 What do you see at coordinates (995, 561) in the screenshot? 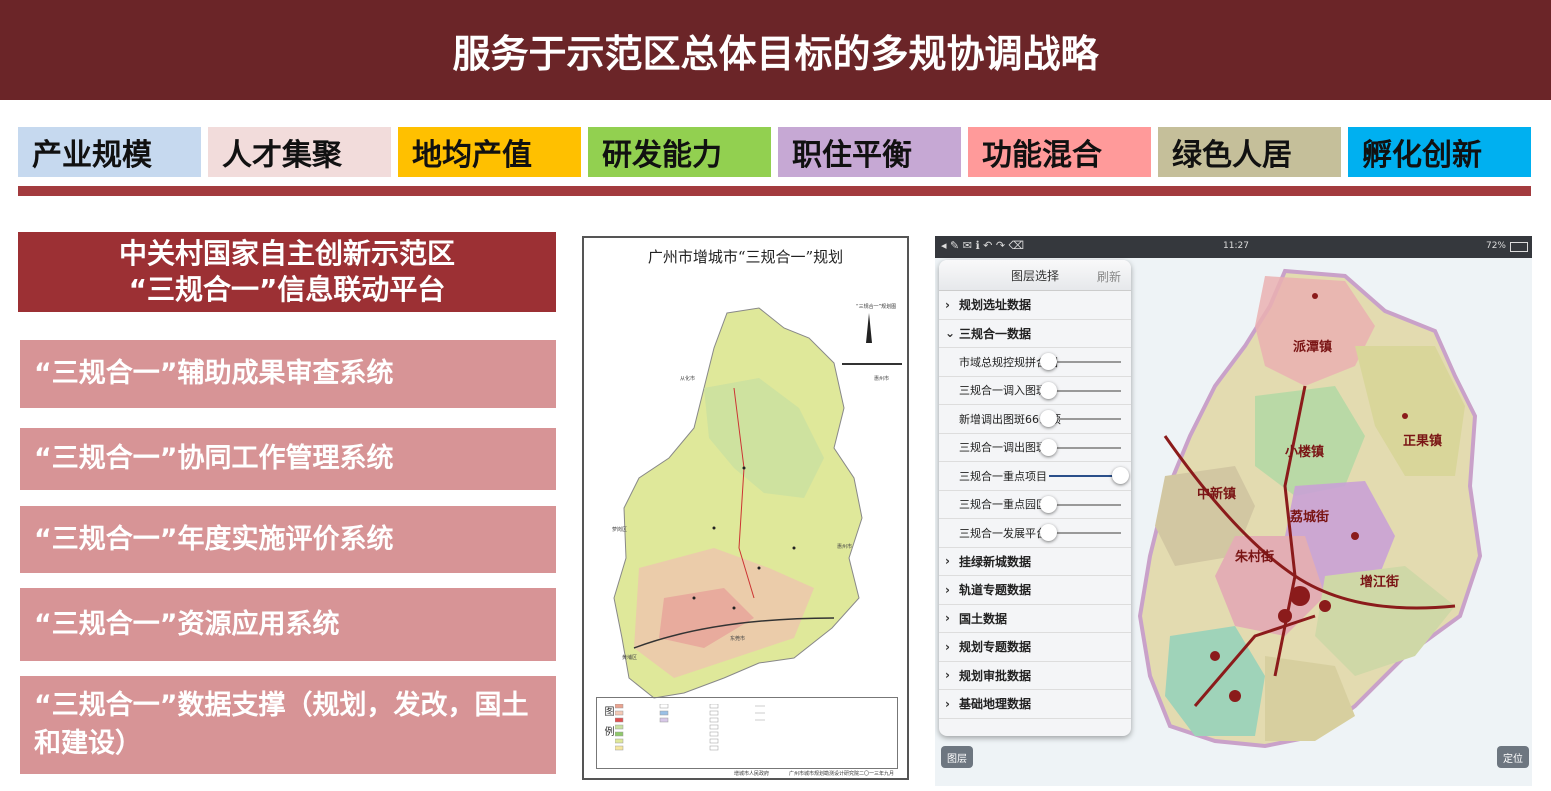
I see `layer-label: 挂绿新城数据` at bounding box center [995, 561].